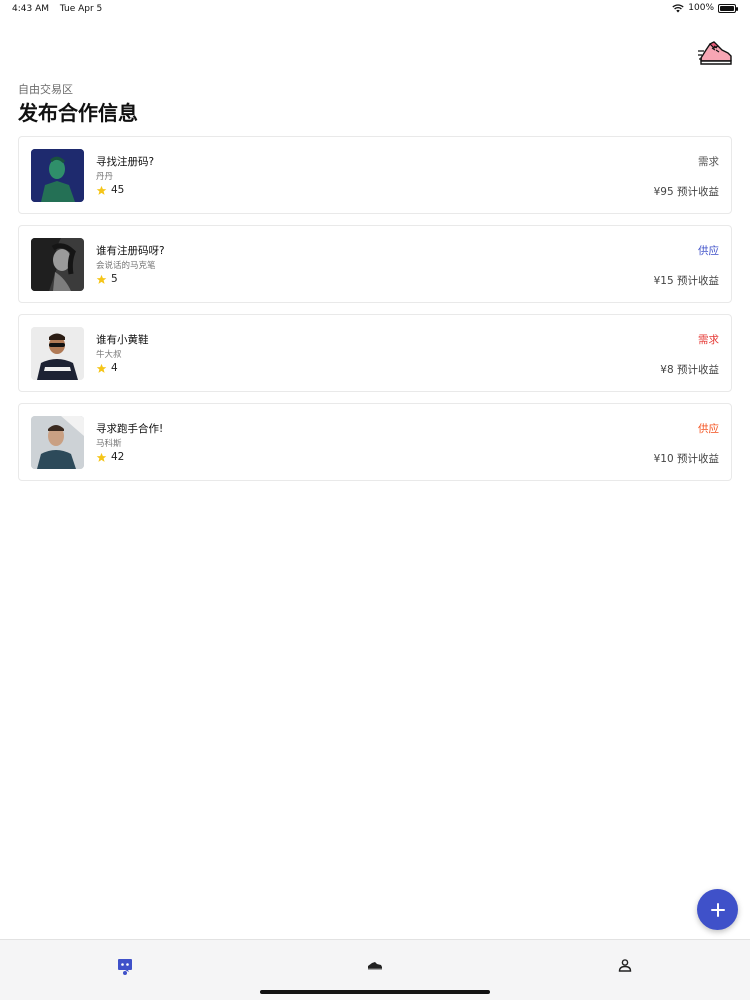 Image resolution: width=750 pixels, height=1000 pixels. Describe the element at coordinates (689, 370) in the screenshot. I see `card-income: ¥8 预计收益` at that location.